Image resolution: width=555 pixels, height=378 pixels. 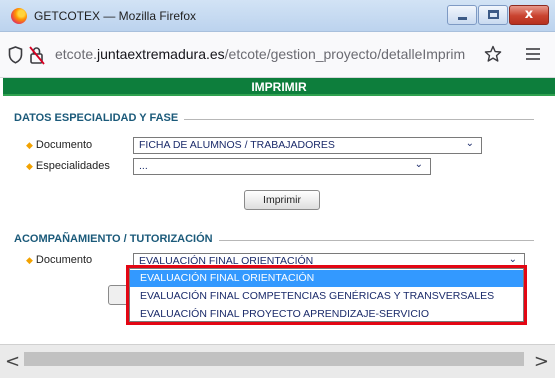 I want to click on documento-tutorizacion-label: ◆ Documento, so click(x=59, y=260).